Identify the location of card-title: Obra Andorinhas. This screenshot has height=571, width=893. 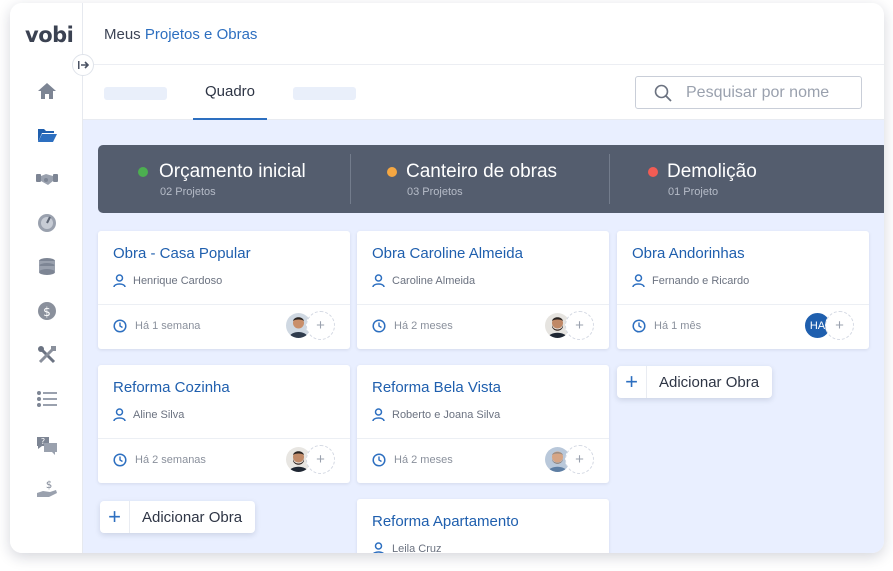
(688, 253).